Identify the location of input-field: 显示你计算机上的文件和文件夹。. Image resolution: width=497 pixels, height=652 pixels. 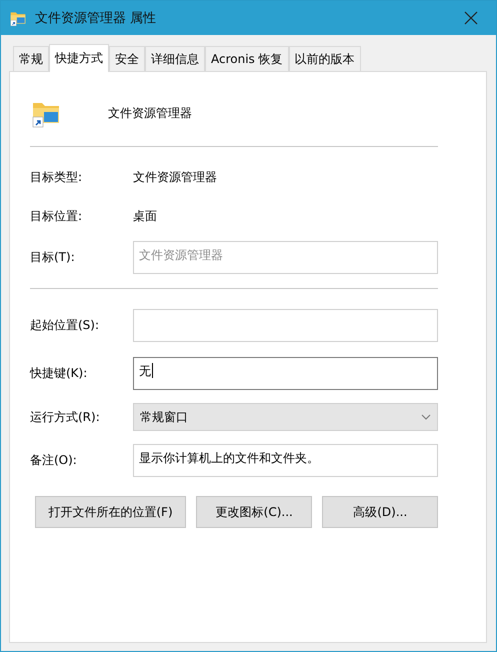
(285, 460).